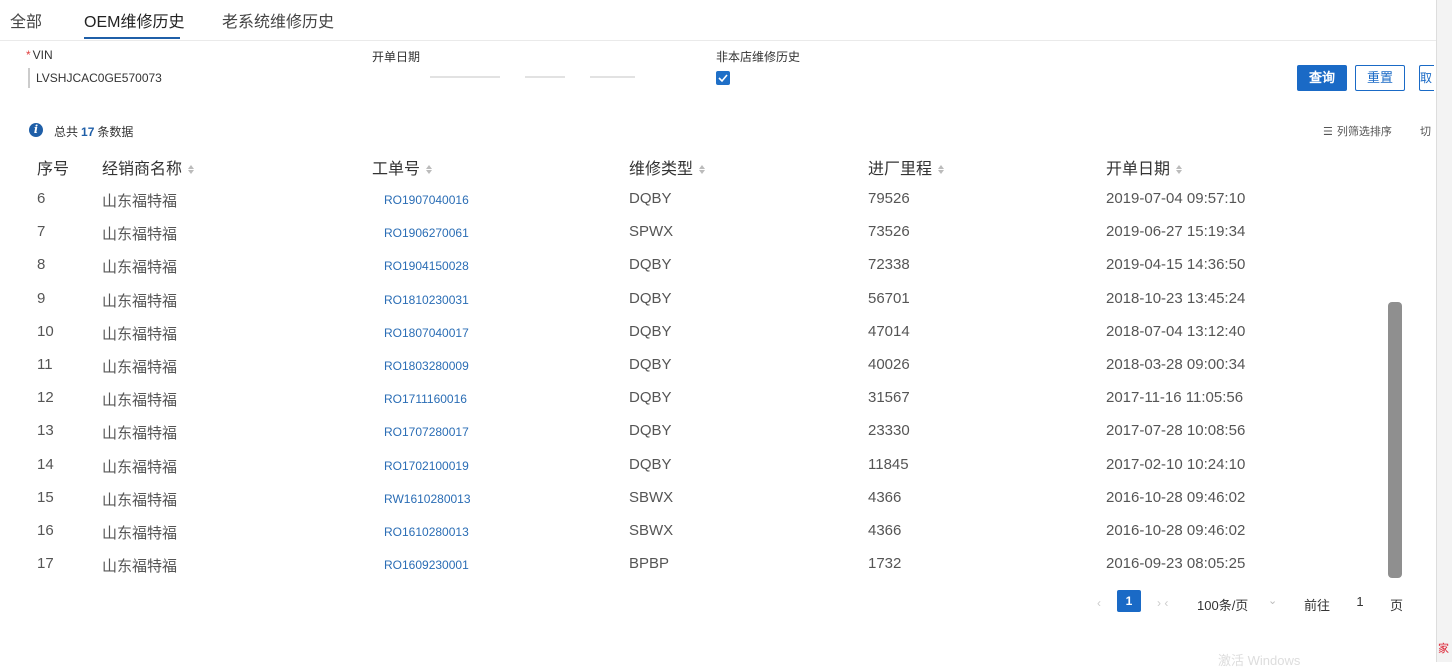  I want to click on goto-label: 前往, so click(1317, 605).